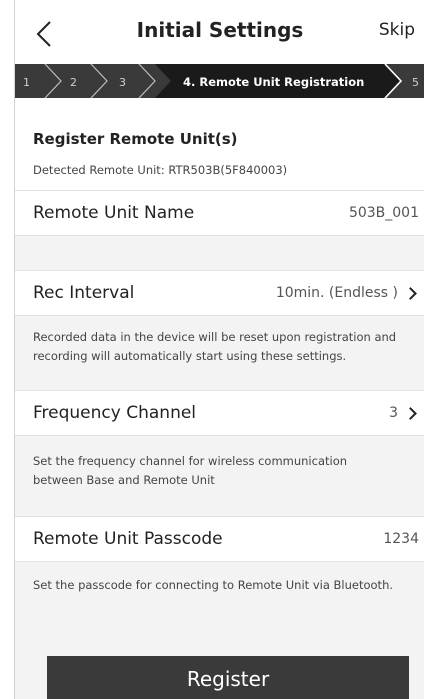 Image resolution: width=424 pixels, height=699 pixels. I want to click on detected-remote-unit: Detected Remote Unit: RTR503B(5F840003), so click(160, 170).